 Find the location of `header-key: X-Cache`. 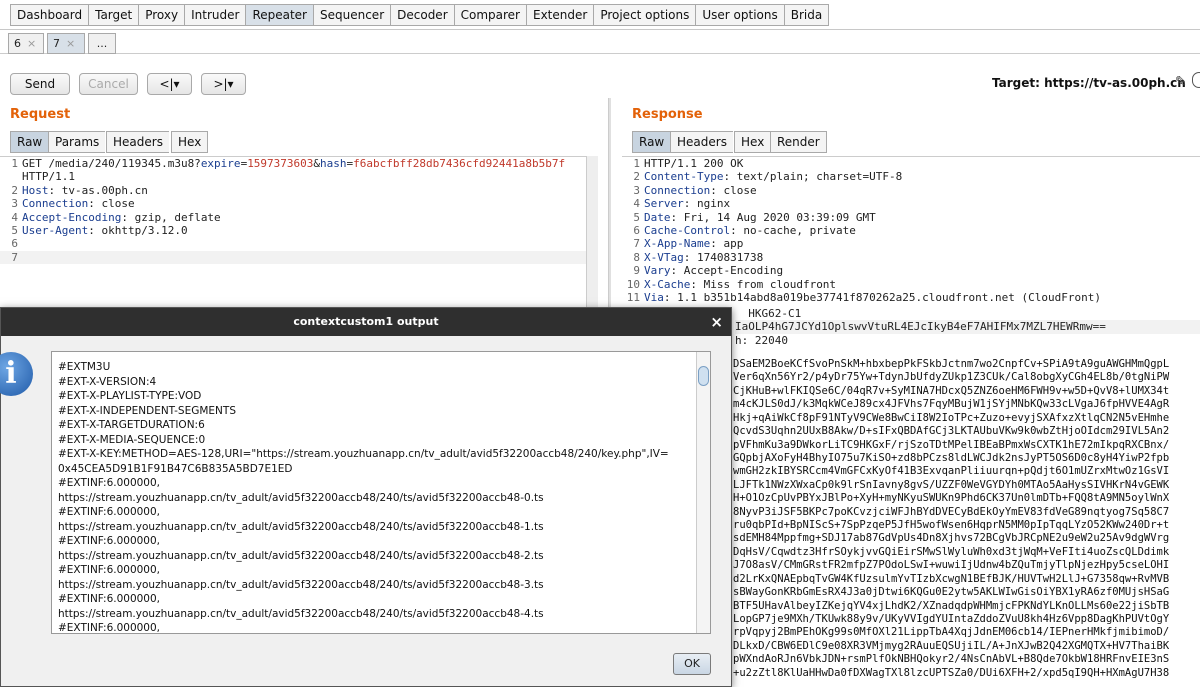

header-key: X-Cache is located at coordinates (667, 284).